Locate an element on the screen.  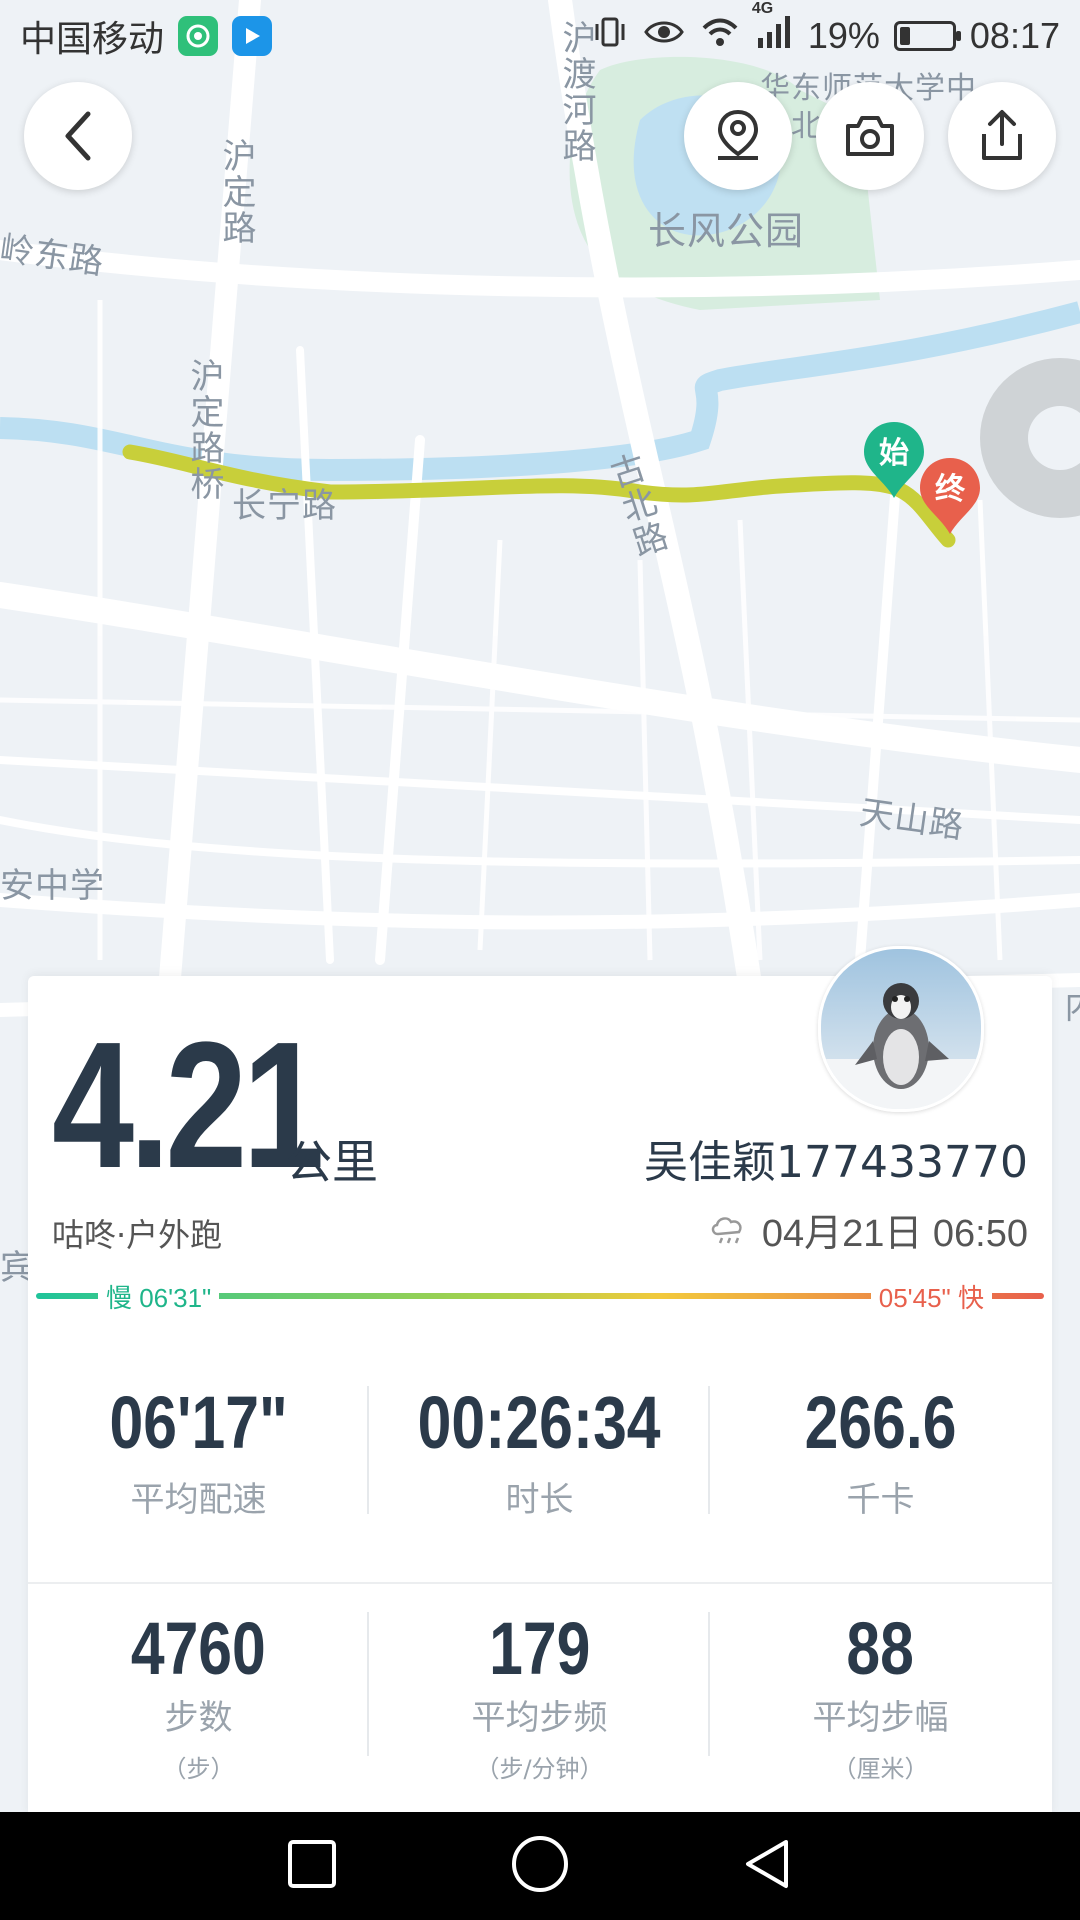
stat-label: 平均步幅 is located at coordinates (880, 1718).